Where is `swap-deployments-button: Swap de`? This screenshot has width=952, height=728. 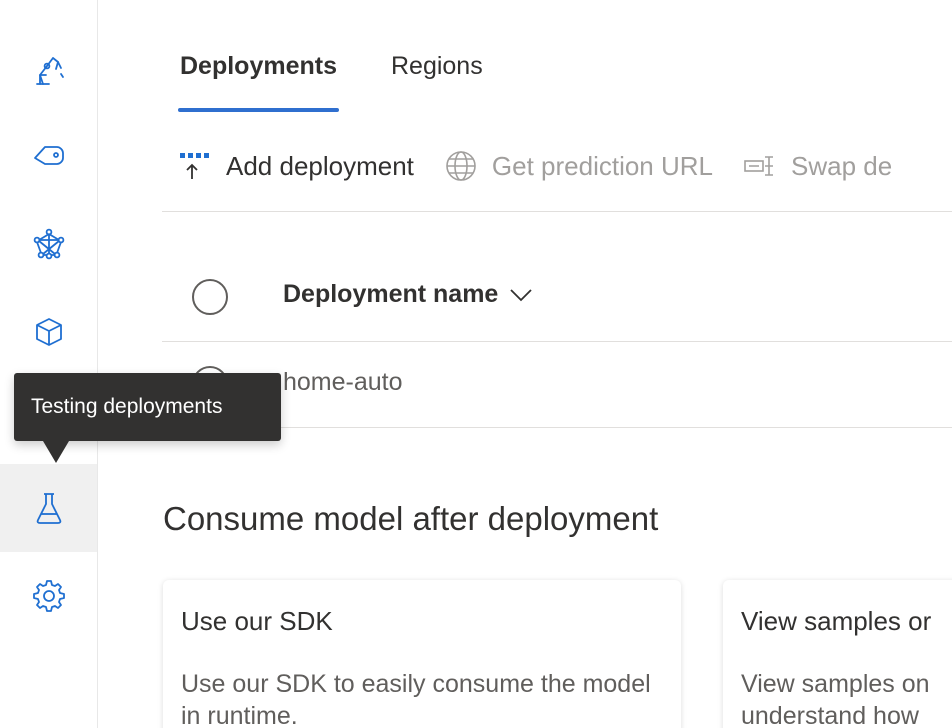
swap-deployments-button: Swap de is located at coordinates (809, 166).